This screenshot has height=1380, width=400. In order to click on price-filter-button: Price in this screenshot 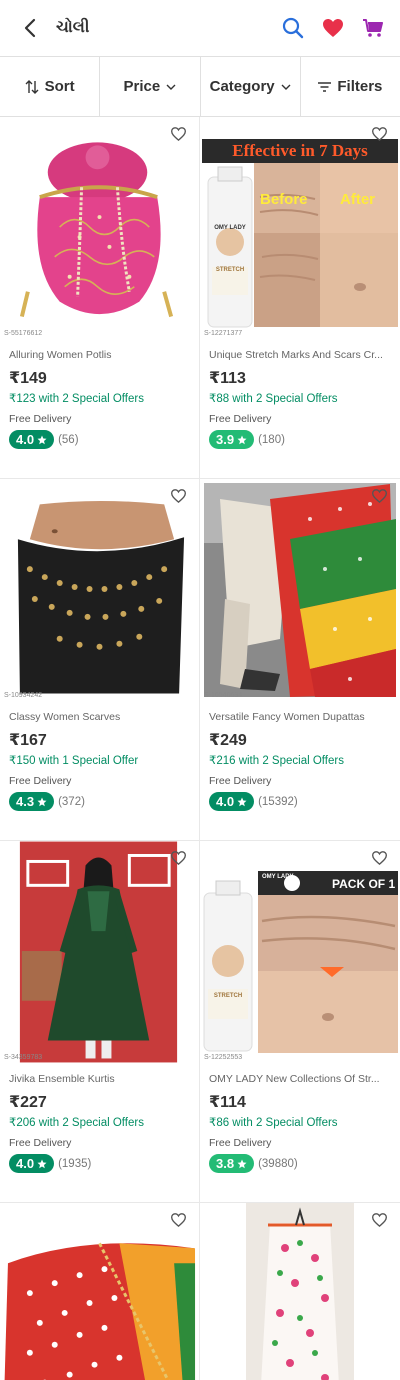, I will do `click(150, 86)`.